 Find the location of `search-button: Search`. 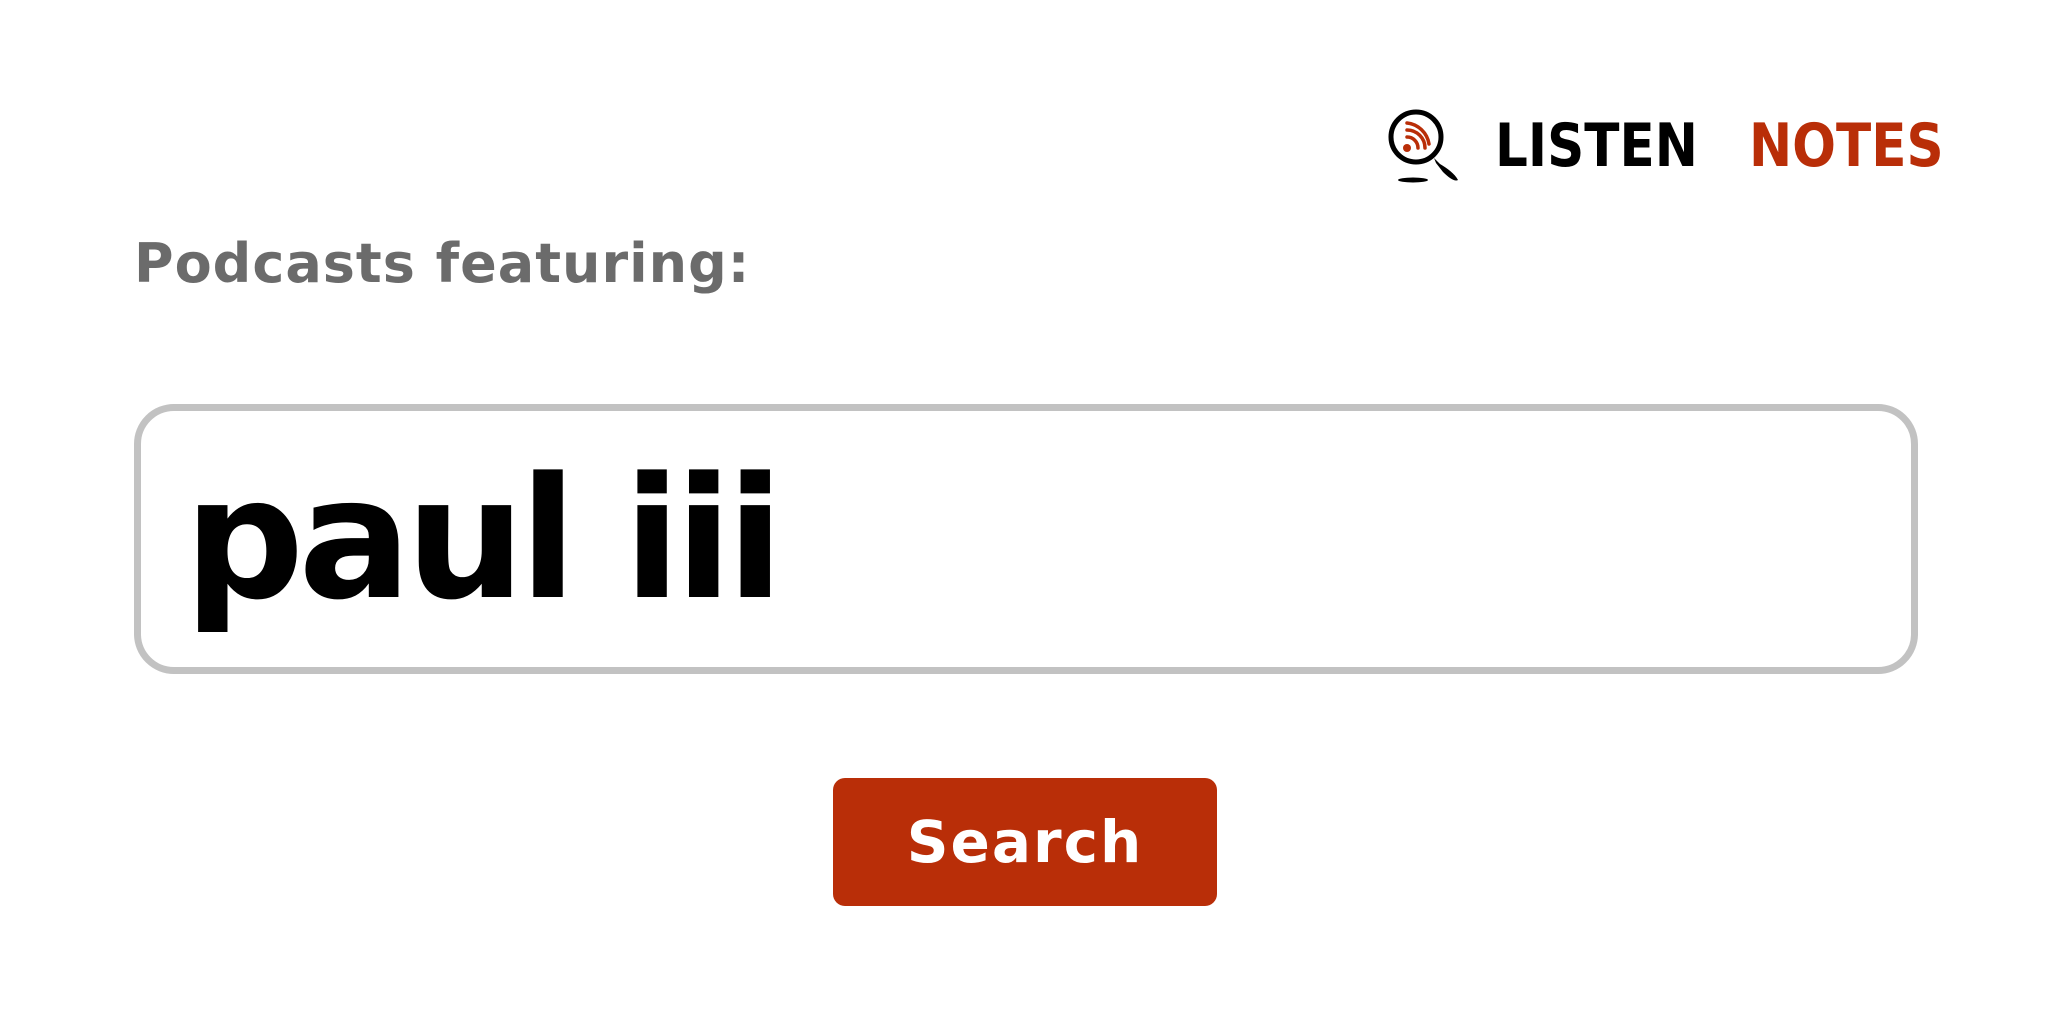

search-button: Search is located at coordinates (1025, 842).